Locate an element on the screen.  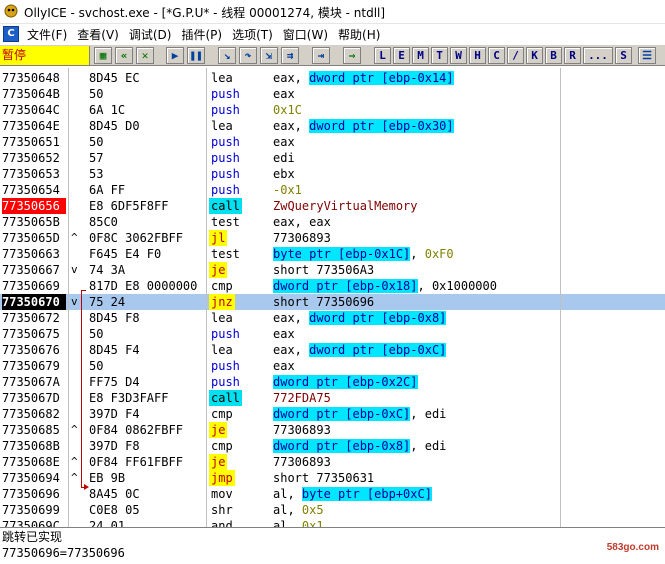
rewind-icon: « is located at coordinates (124, 55).